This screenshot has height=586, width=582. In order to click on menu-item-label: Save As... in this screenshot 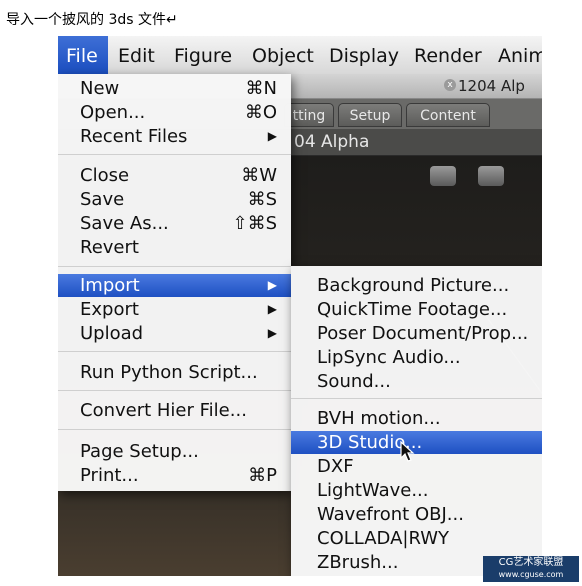, I will do `click(124, 223)`.